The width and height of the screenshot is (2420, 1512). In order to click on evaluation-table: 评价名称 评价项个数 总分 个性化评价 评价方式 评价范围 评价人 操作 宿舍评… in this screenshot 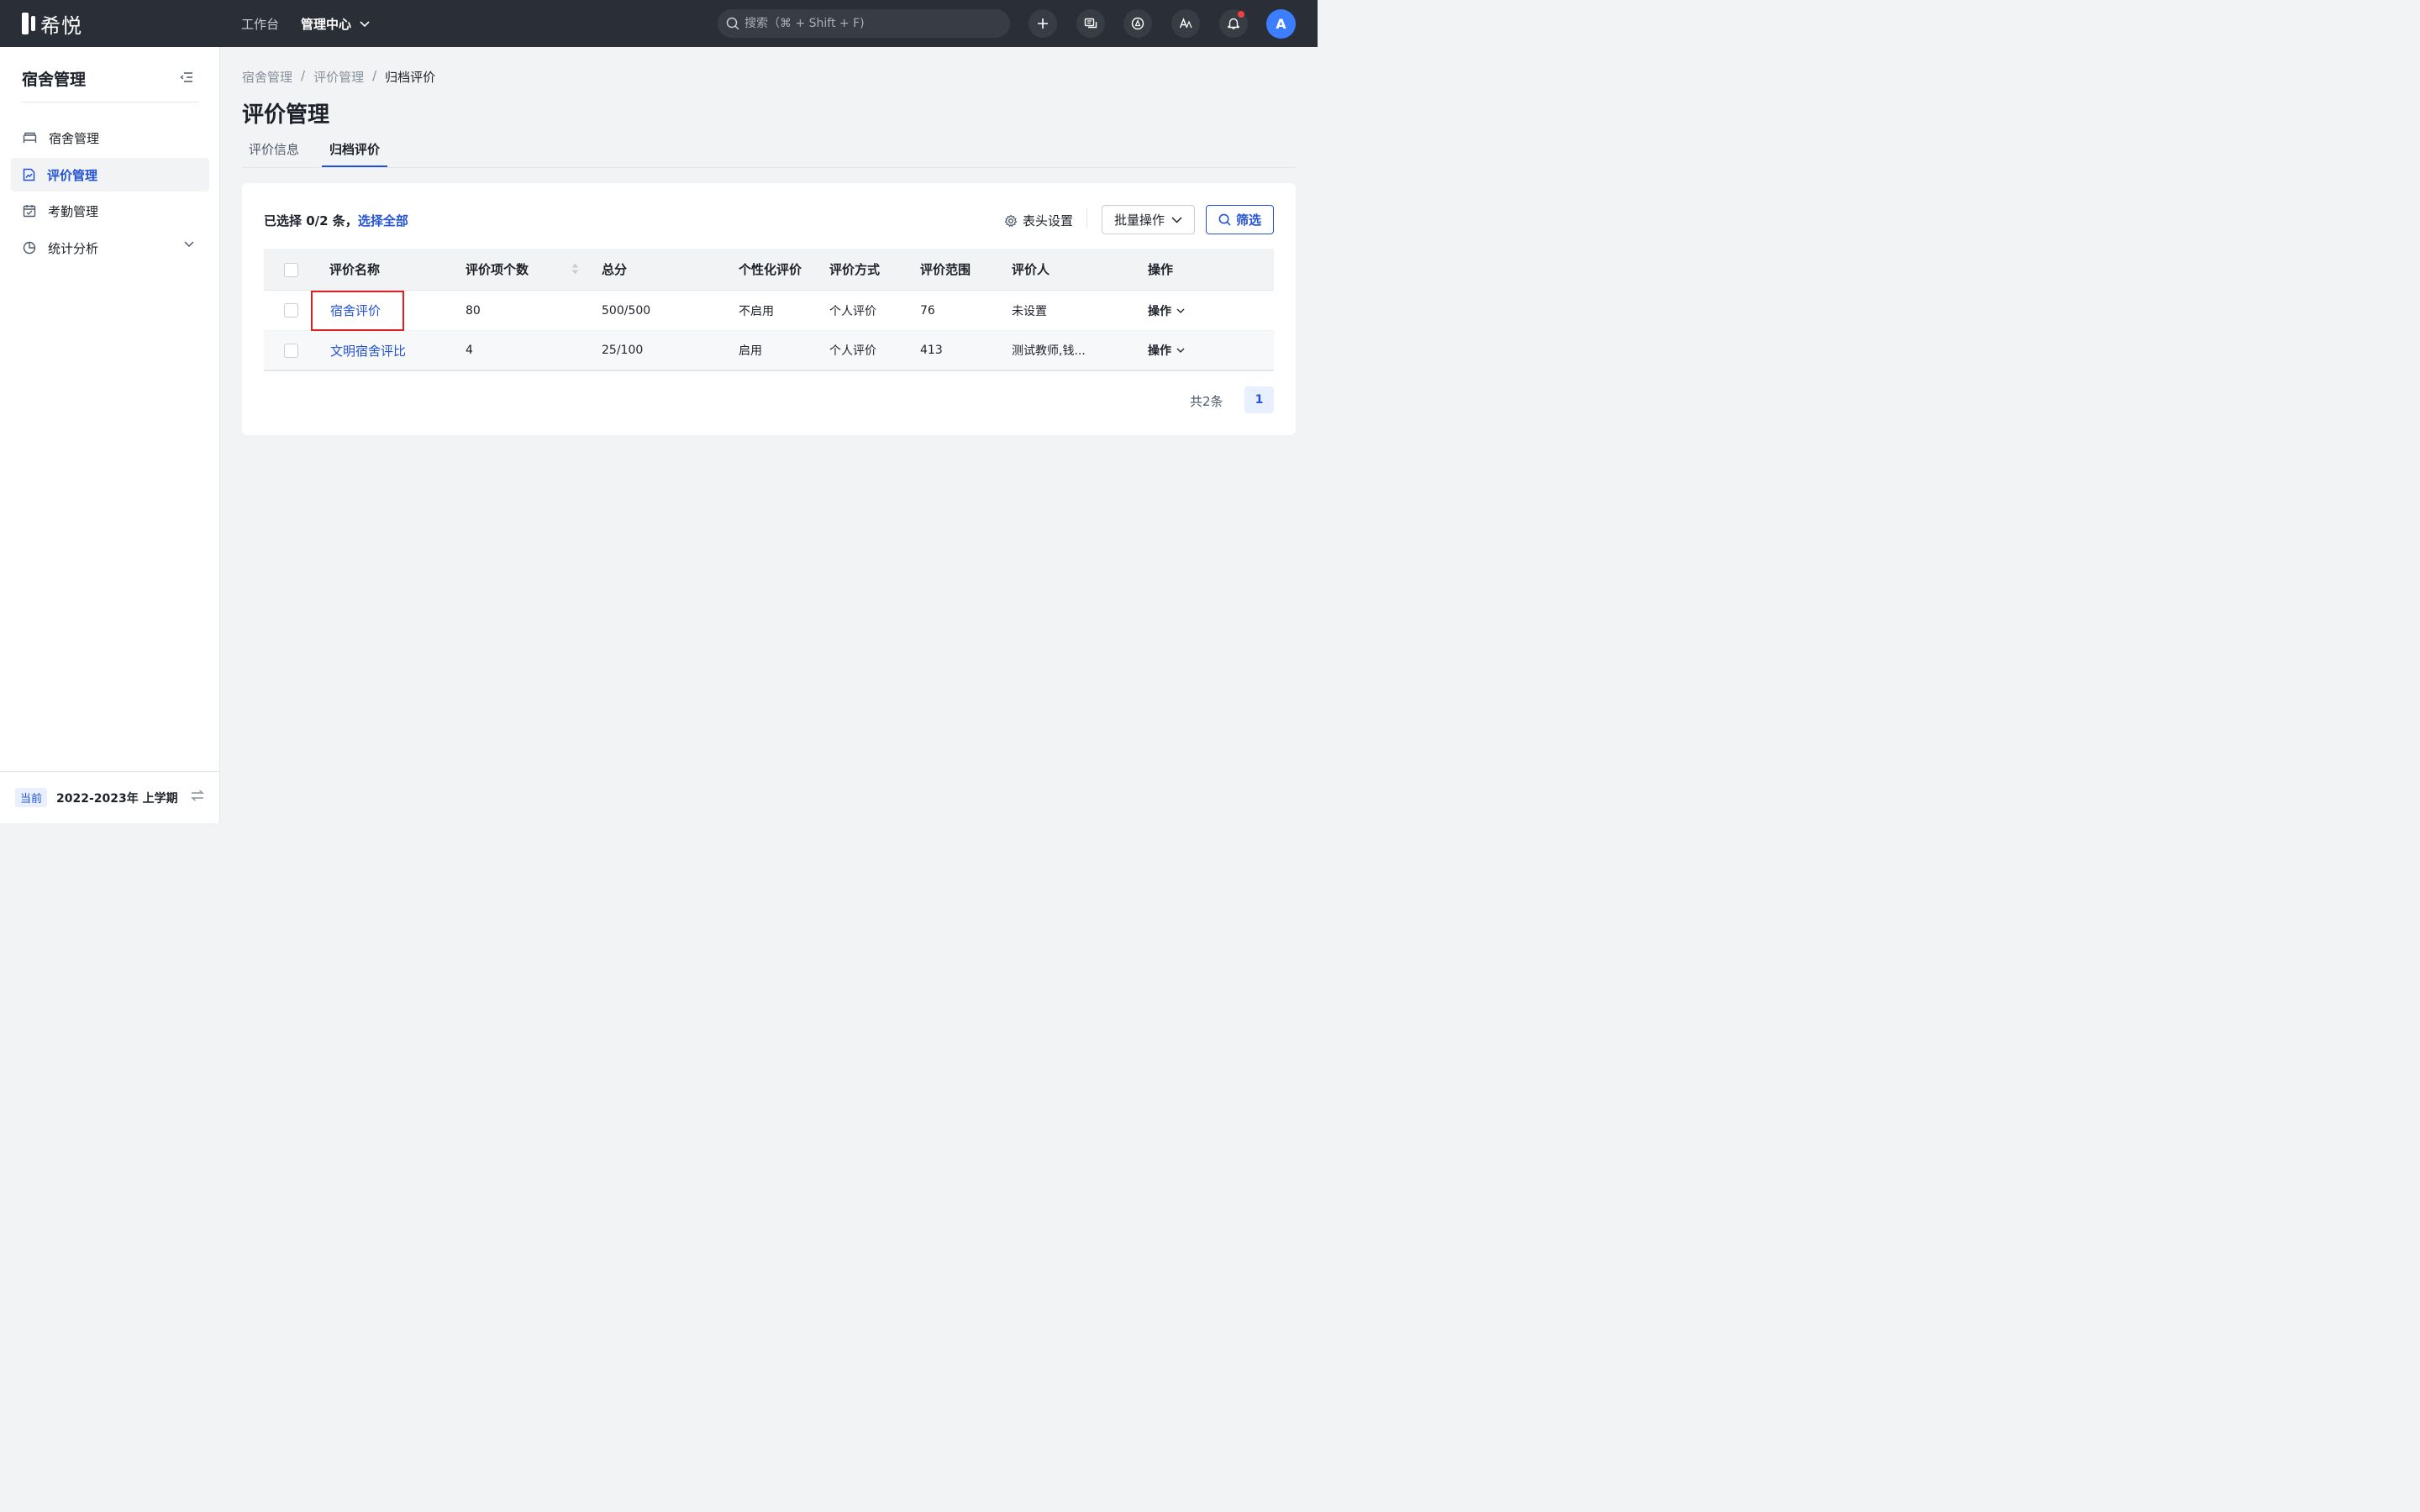, I will do `click(769, 310)`.